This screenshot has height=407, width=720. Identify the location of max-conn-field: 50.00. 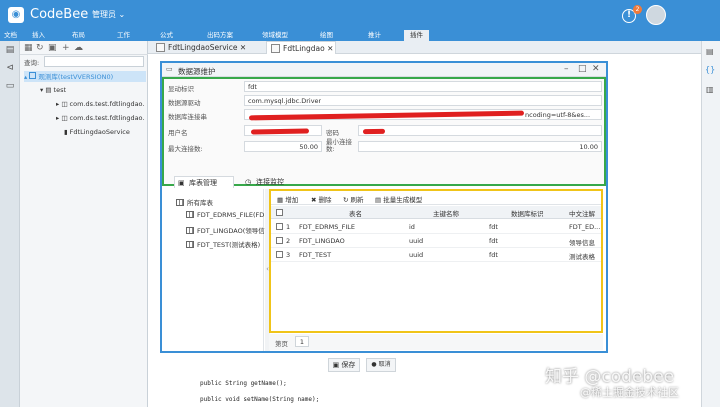
(283, 146).